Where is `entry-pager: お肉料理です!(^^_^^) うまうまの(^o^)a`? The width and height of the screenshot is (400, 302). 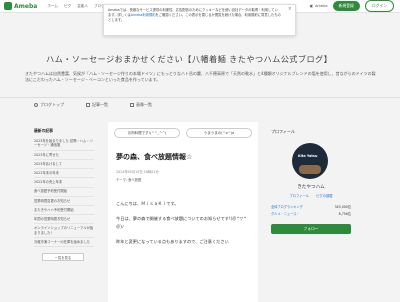 entry-pager: お肉料理です!(^^_^^) うまうまの(^o^)a is located at coordinates (183, 130).